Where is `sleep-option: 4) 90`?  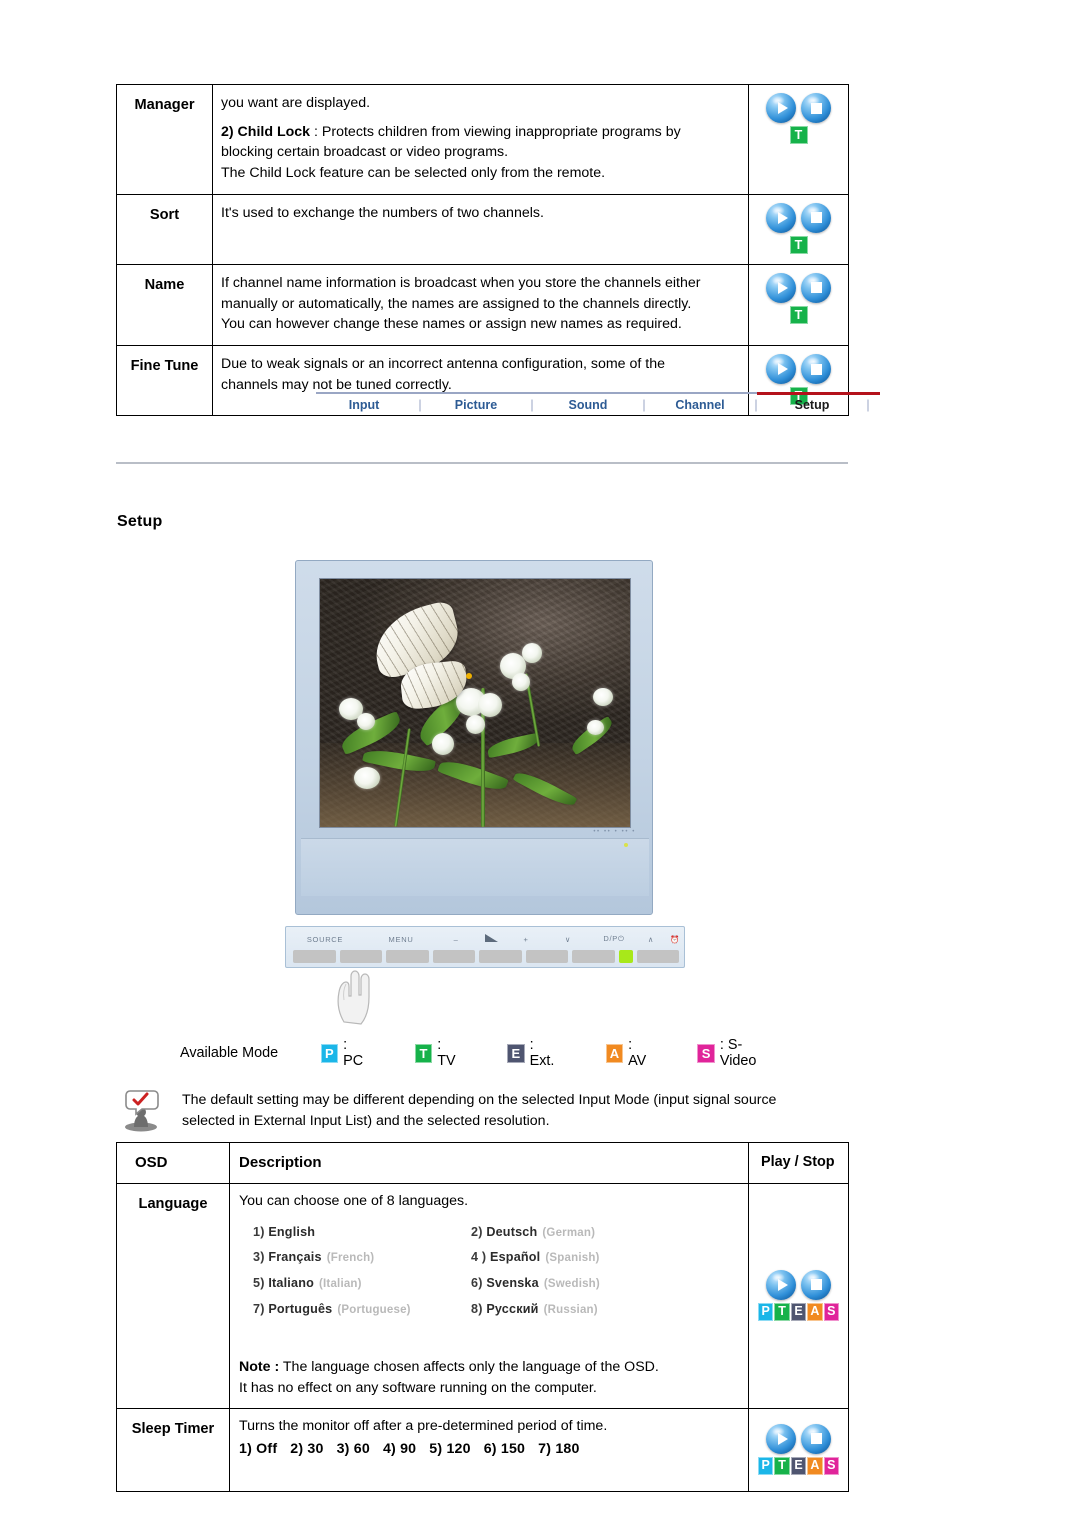 sleep-option: 4) 90 is located at coordinates (399, 1449).